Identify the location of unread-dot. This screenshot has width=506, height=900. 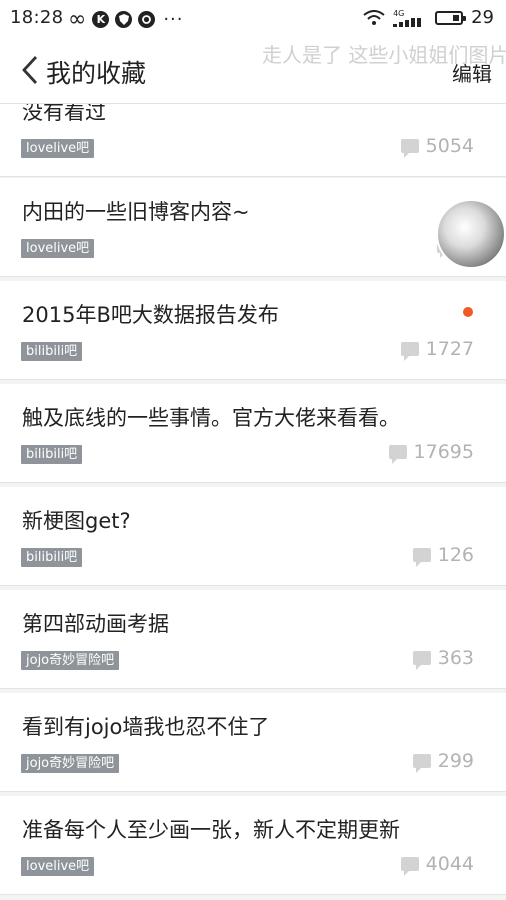
(468, 312).